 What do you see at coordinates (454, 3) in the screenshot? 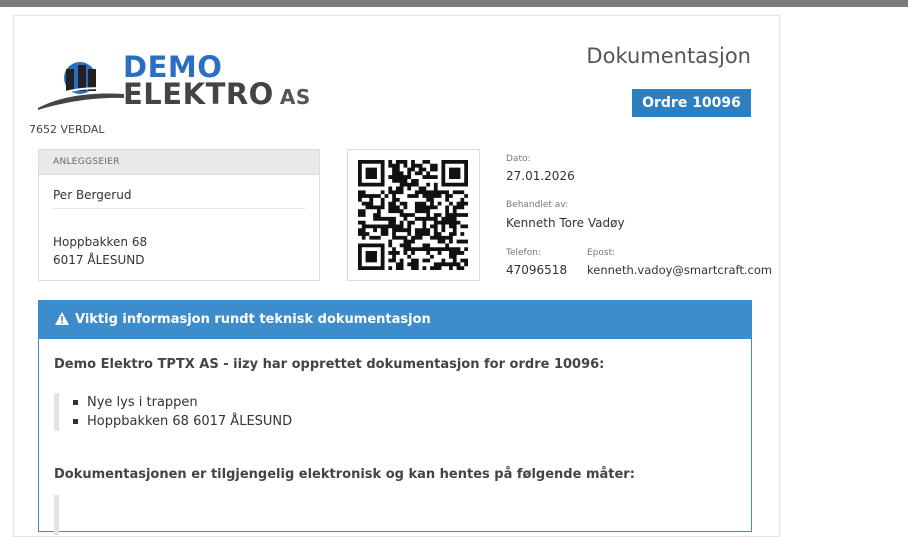
I see `top-bar` at bounding box center [454, 3].